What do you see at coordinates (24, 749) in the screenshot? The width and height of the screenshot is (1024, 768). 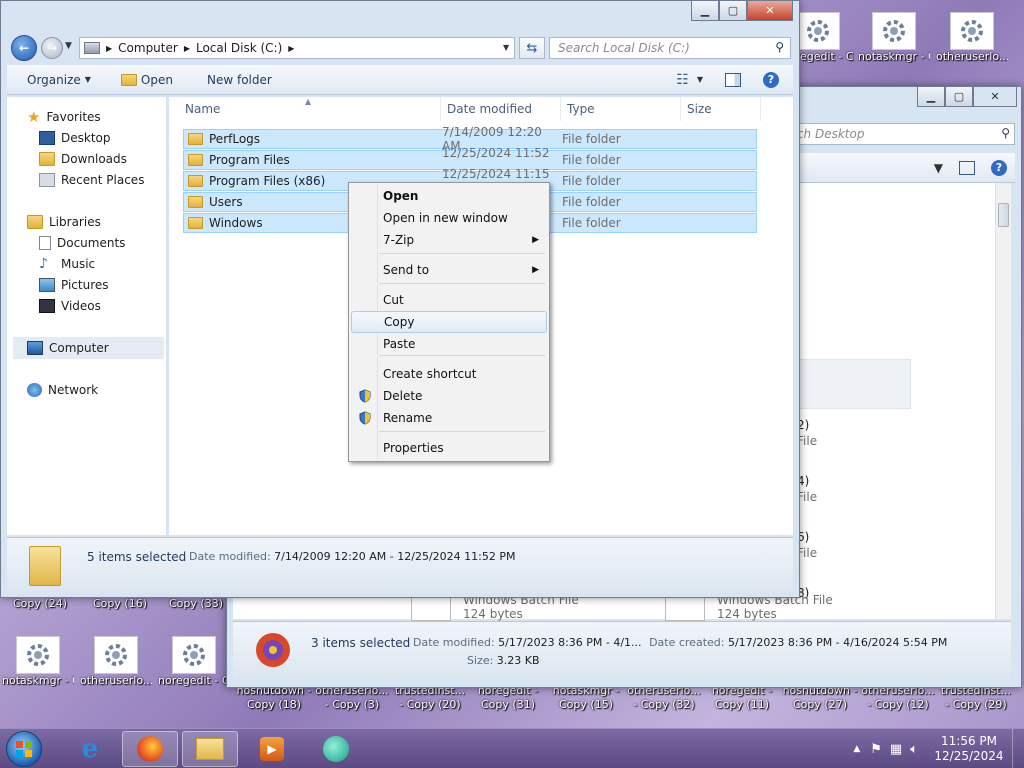 I see `start-button` at bounding box center [24, 749].